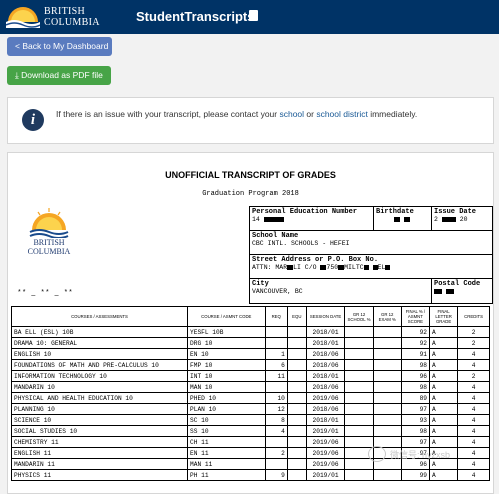  What do you see at coordinates (99, 343) in the screenshot?
I see `table-cell: DRAMA 10: GENERAL` at bounding box center [99, 343].